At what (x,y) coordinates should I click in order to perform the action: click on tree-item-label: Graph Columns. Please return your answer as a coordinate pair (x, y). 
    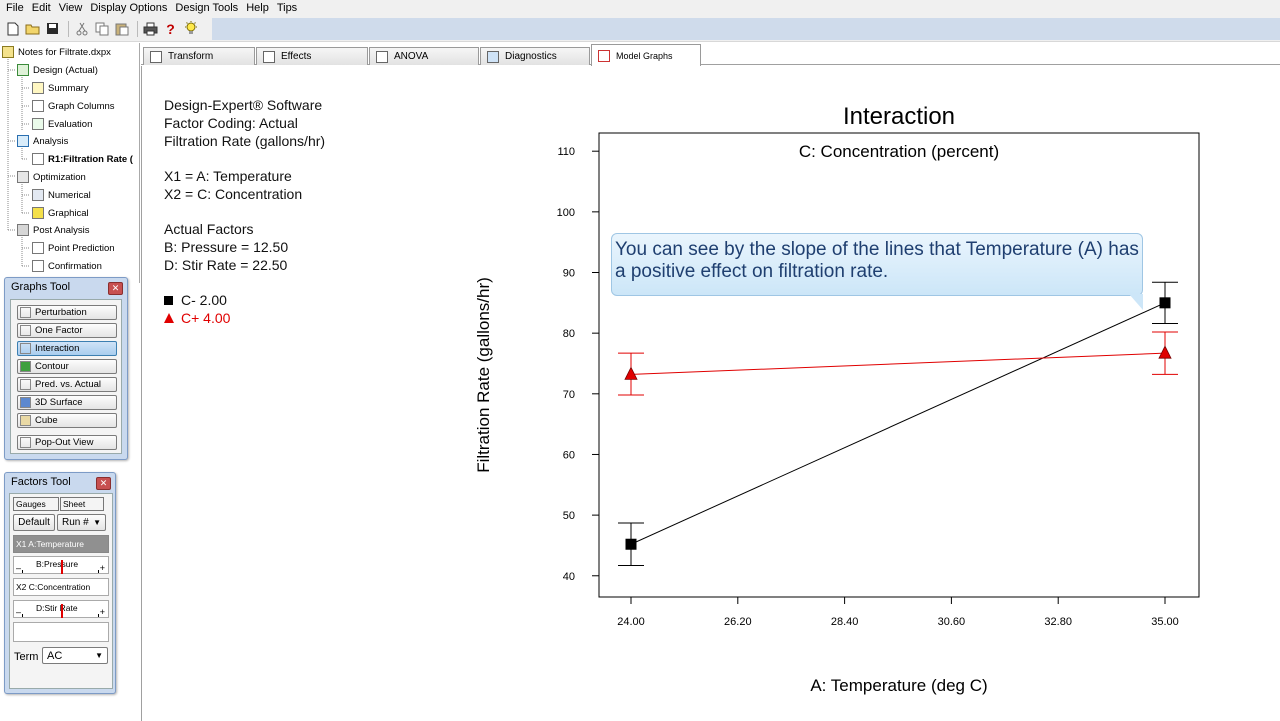
    Looking at the image, I should click on (81, 106).